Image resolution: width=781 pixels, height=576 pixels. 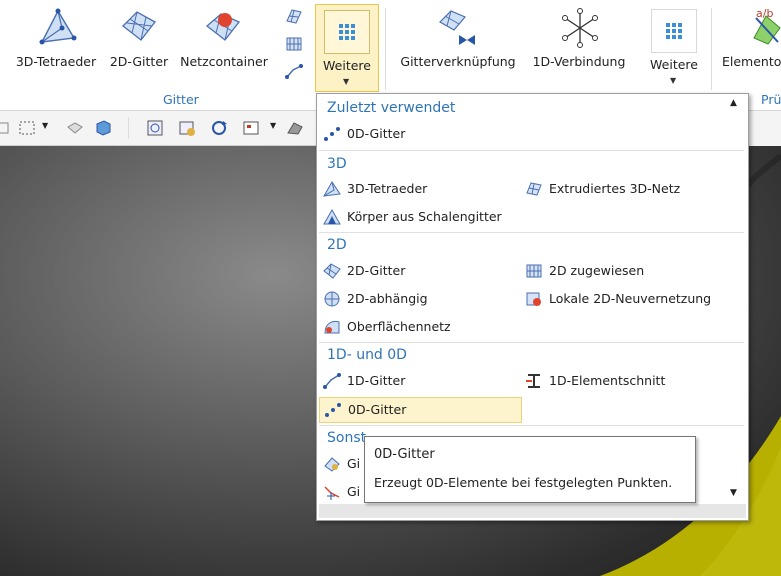 What do you see at coordinates (376, 380) in the screenshot?
I see `menu-item-label: 1D-Gitter` at bounding box center [376, 380].